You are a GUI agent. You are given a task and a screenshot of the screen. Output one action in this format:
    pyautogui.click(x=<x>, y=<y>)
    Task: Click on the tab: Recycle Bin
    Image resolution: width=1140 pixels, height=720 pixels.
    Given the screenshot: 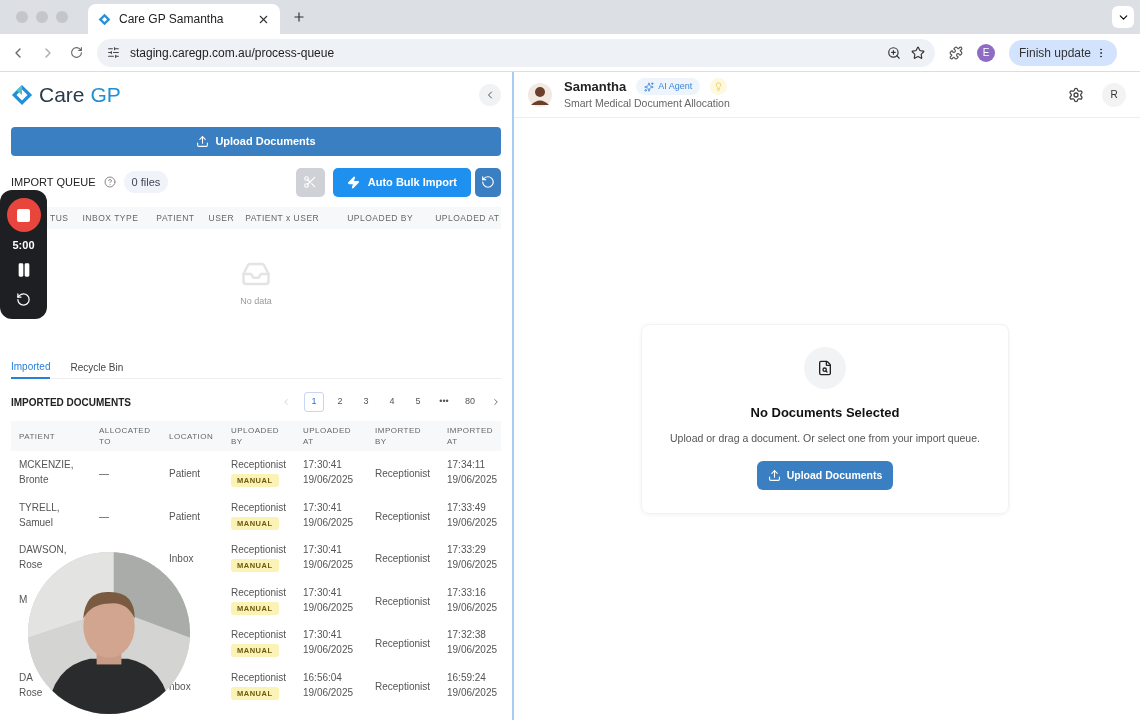 What is the action you would take?
    pyautogui.click(x=97, y=367)
    